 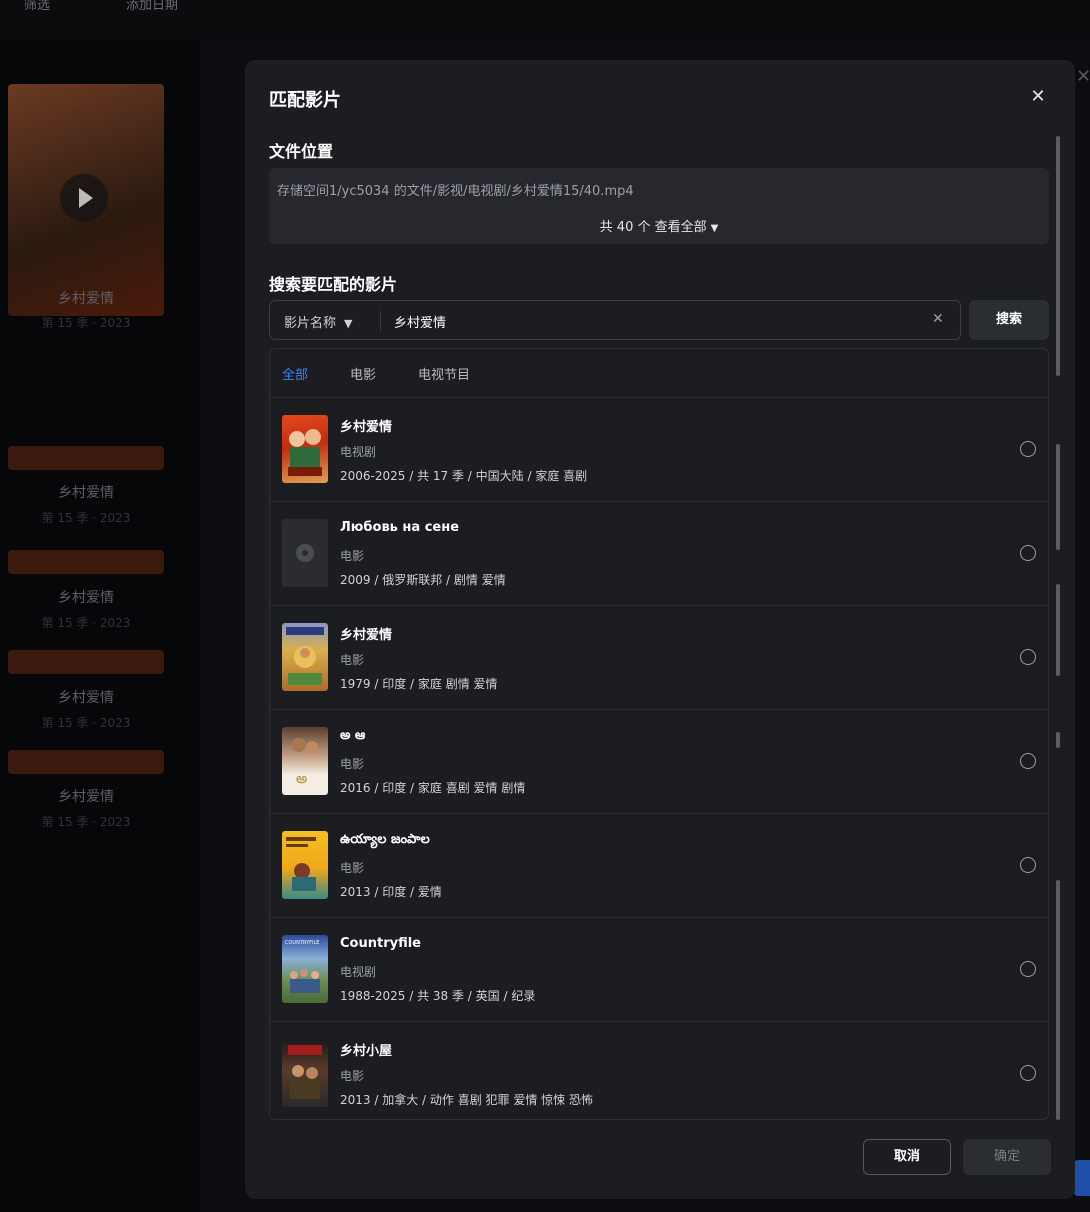 What do you see at coordinates (423, 580) in the screenshot?
I see `result-meta: 2009 / 俄罗斯联邦 / 剧情 爱情` at bounding box center [423, 580].